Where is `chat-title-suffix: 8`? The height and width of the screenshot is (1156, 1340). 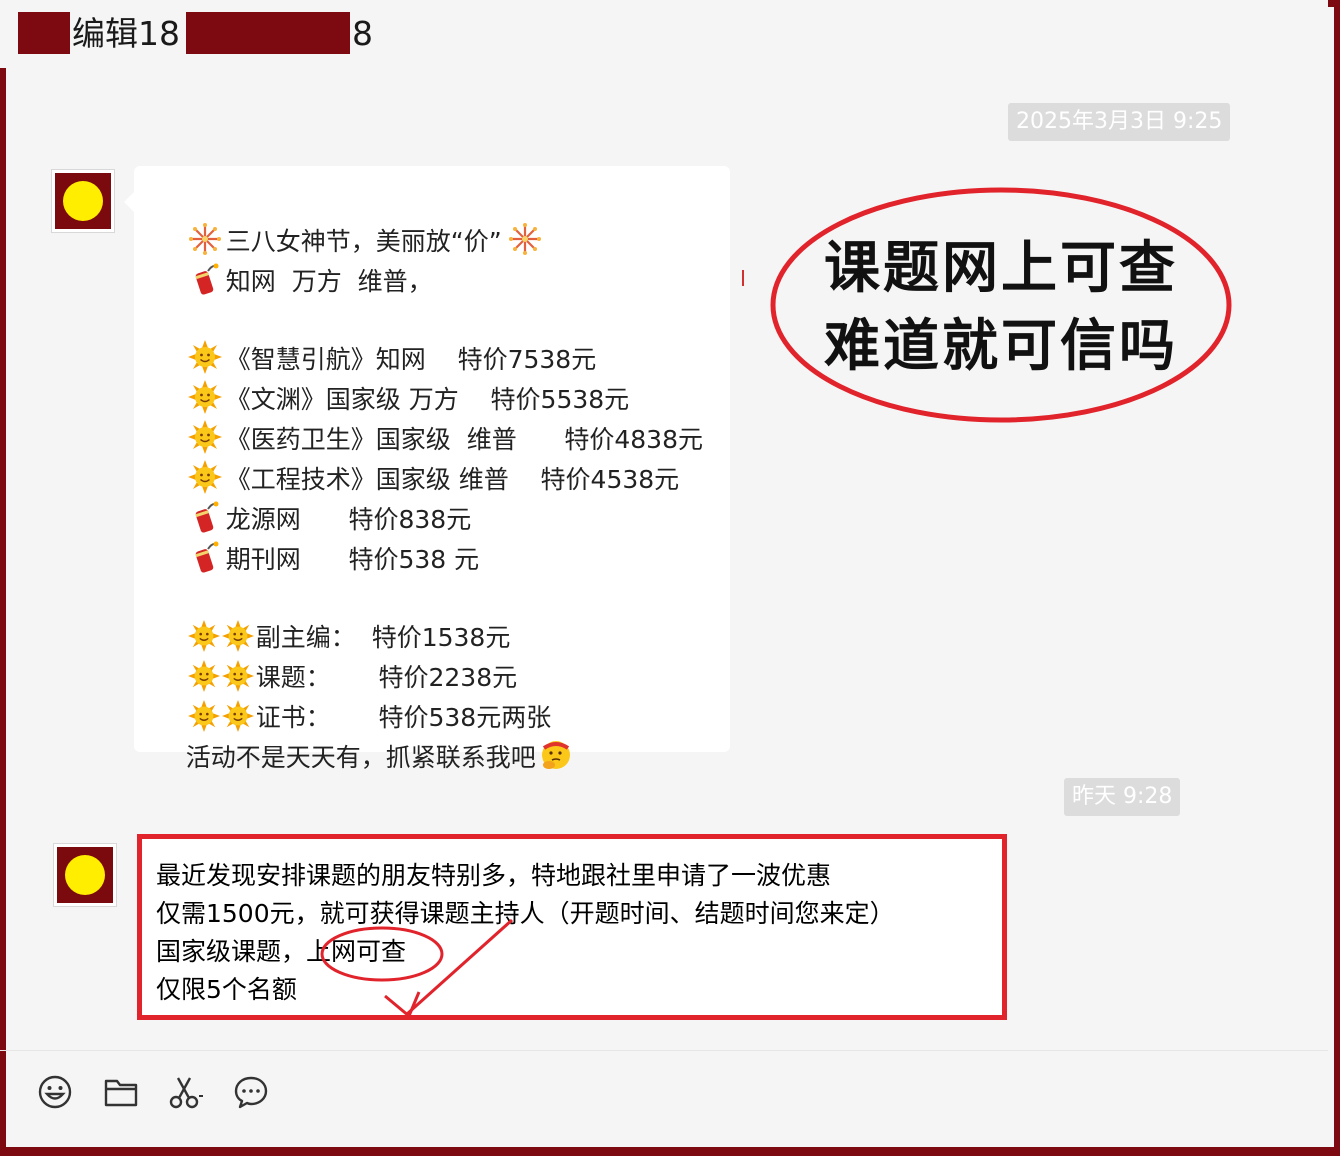 chat-title-suffix: 8 is located at coordinates (362, 33).